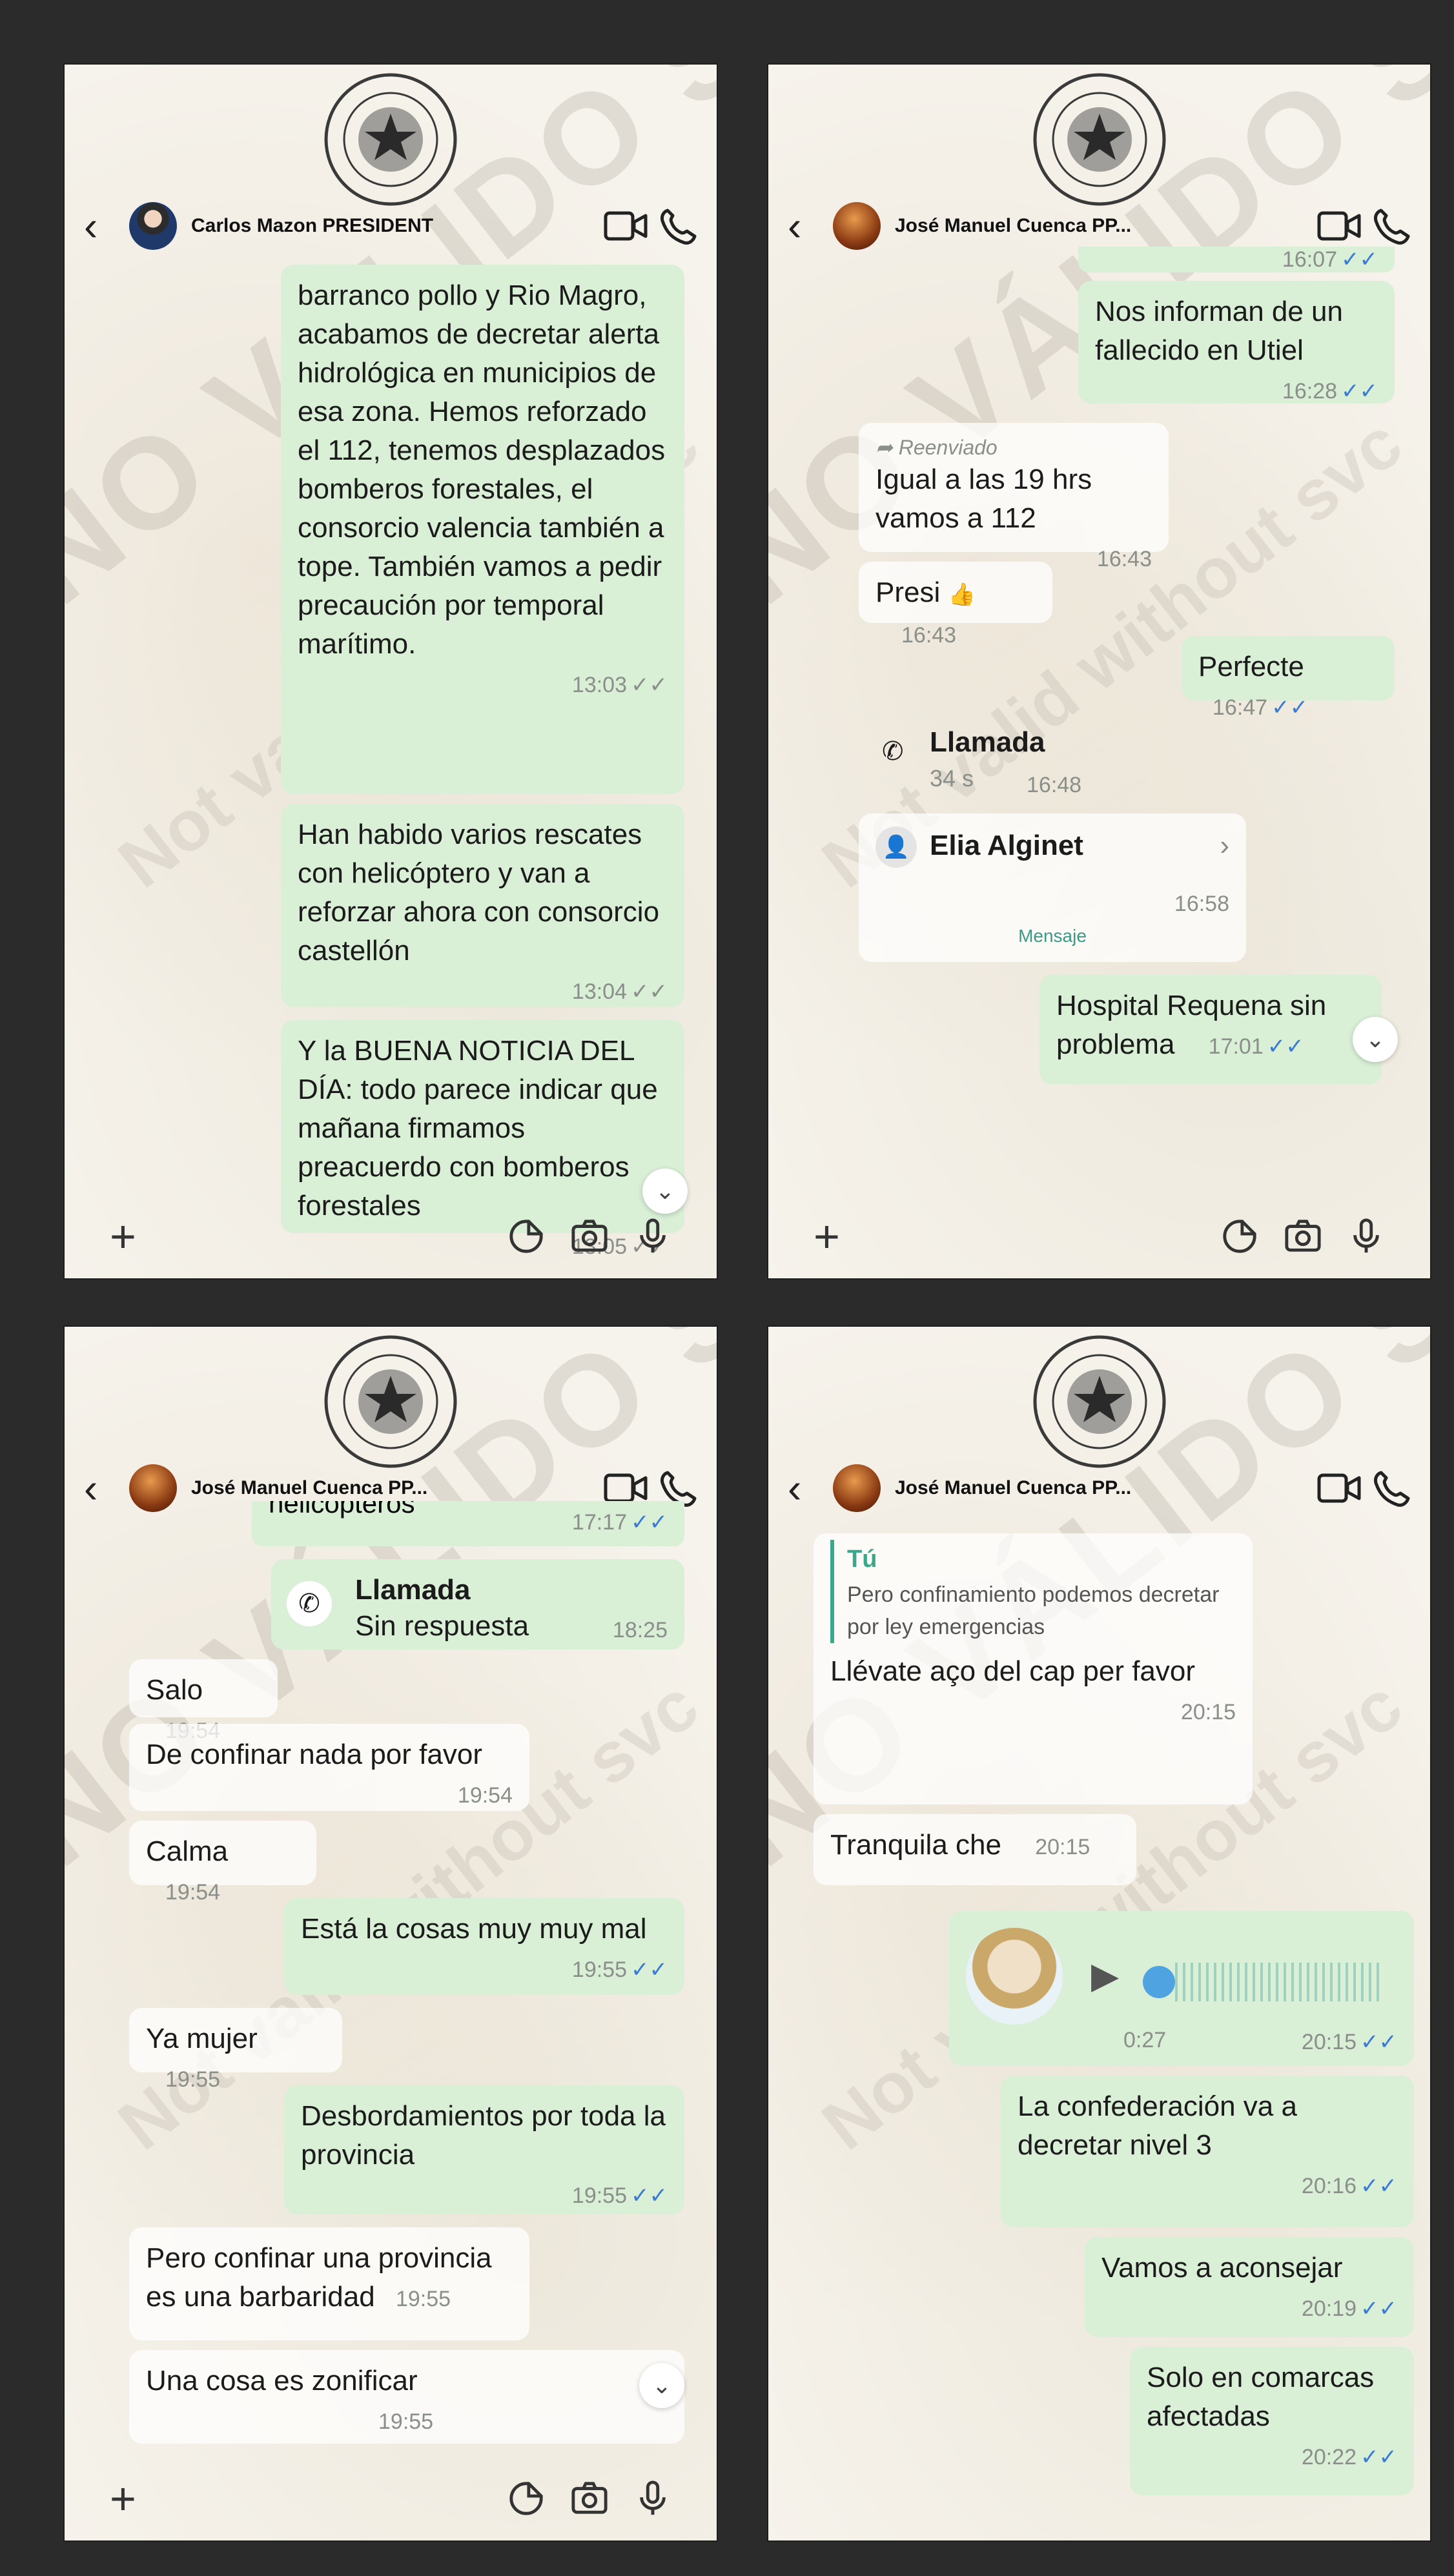  Describe the element at coordinates (1329, 2186) in the screenshot. I see `message-time: 20:16` at that location.